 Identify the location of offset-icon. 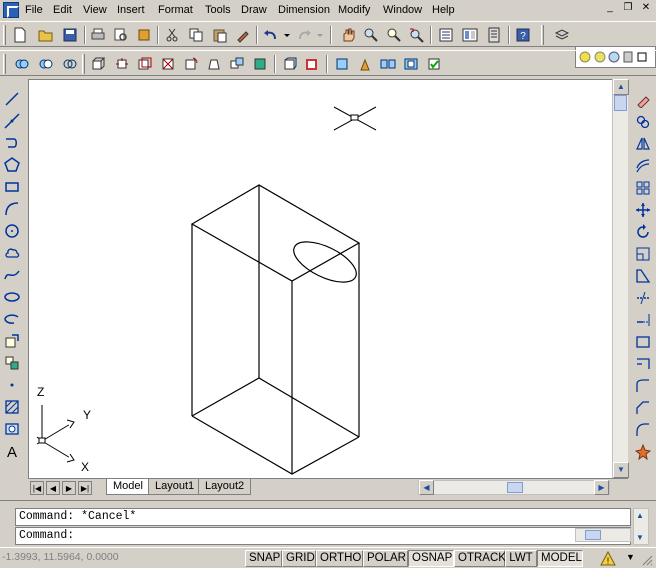
(643, 166).